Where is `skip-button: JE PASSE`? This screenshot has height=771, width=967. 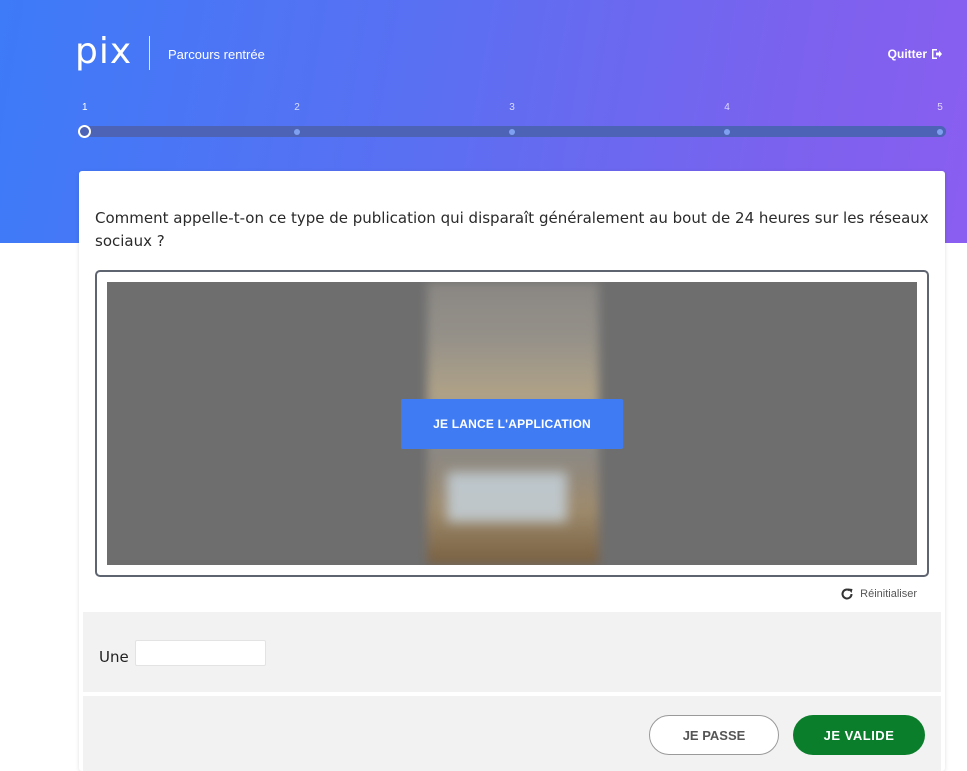 skip-button: JE PASSE is located at coordinates (714, 735).